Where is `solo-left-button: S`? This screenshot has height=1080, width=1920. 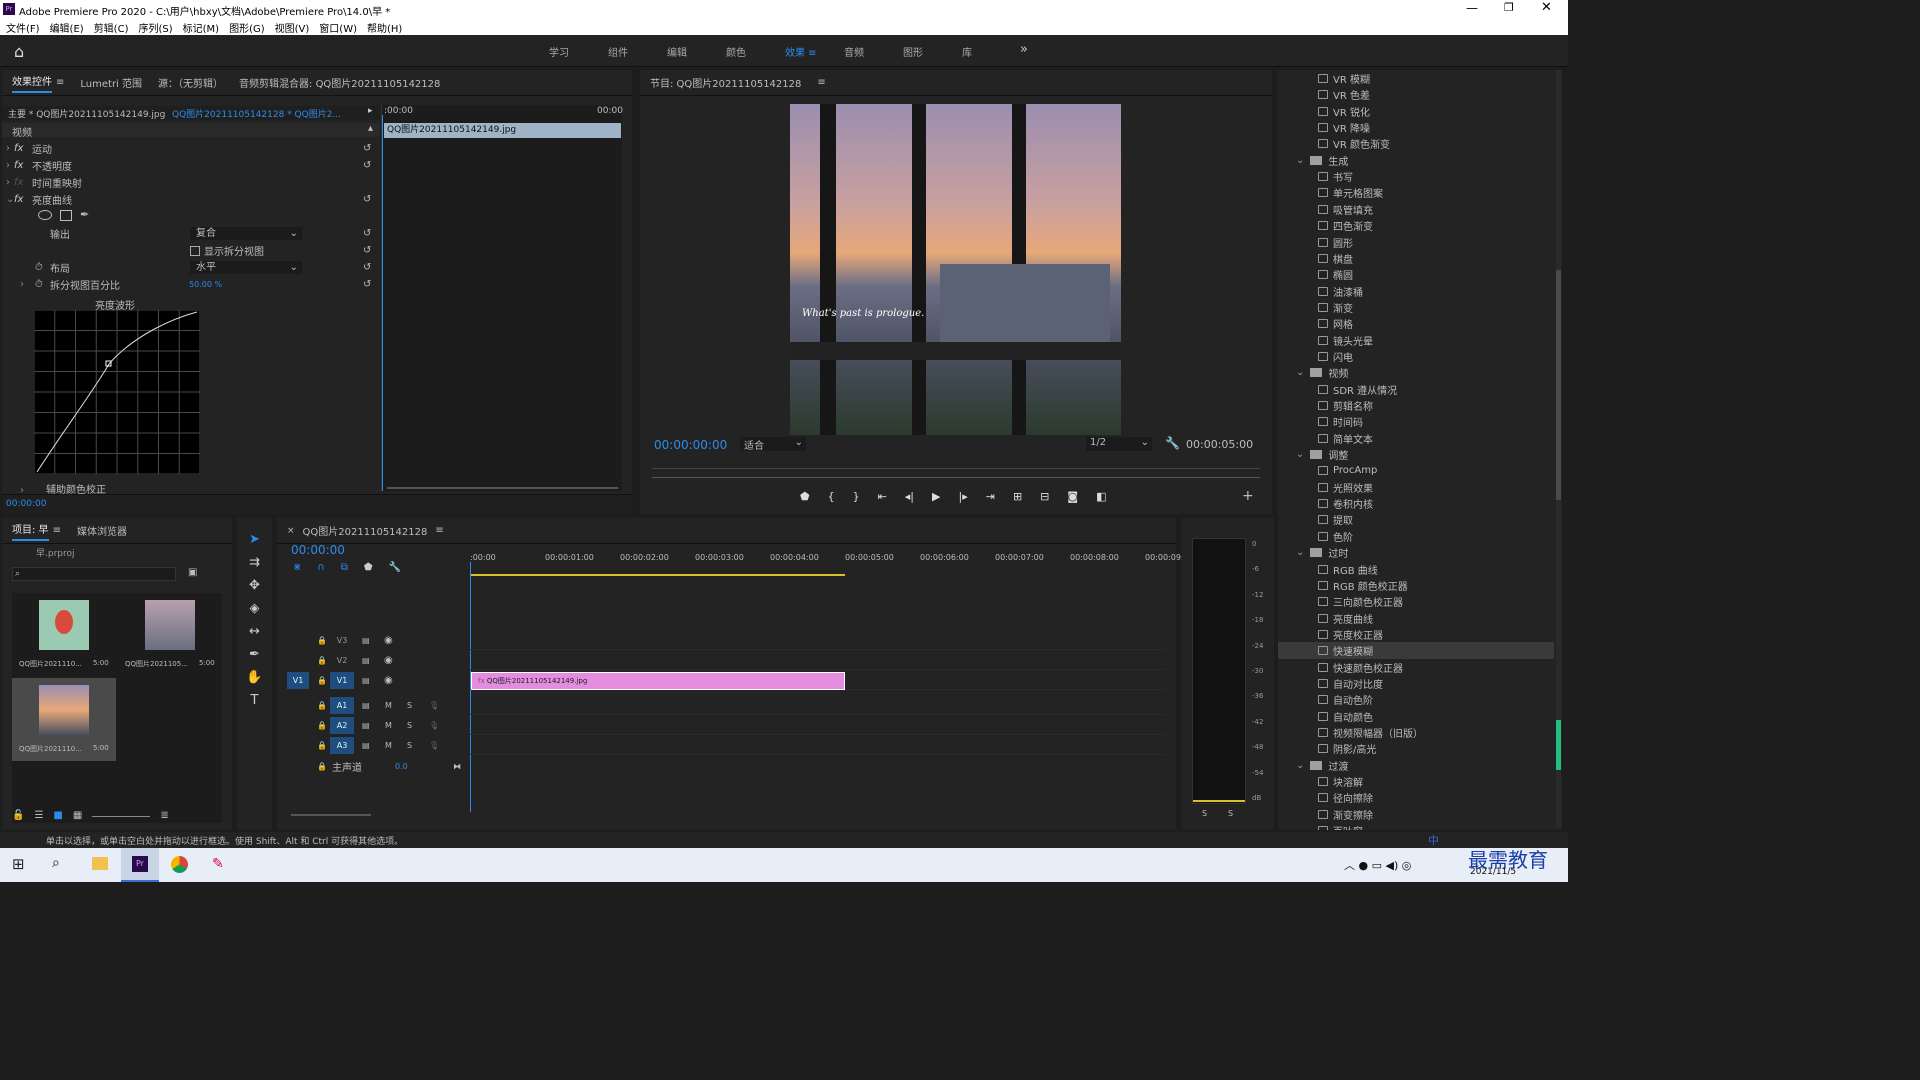 solo-left-button: S is located at coordinates (1204, 813).